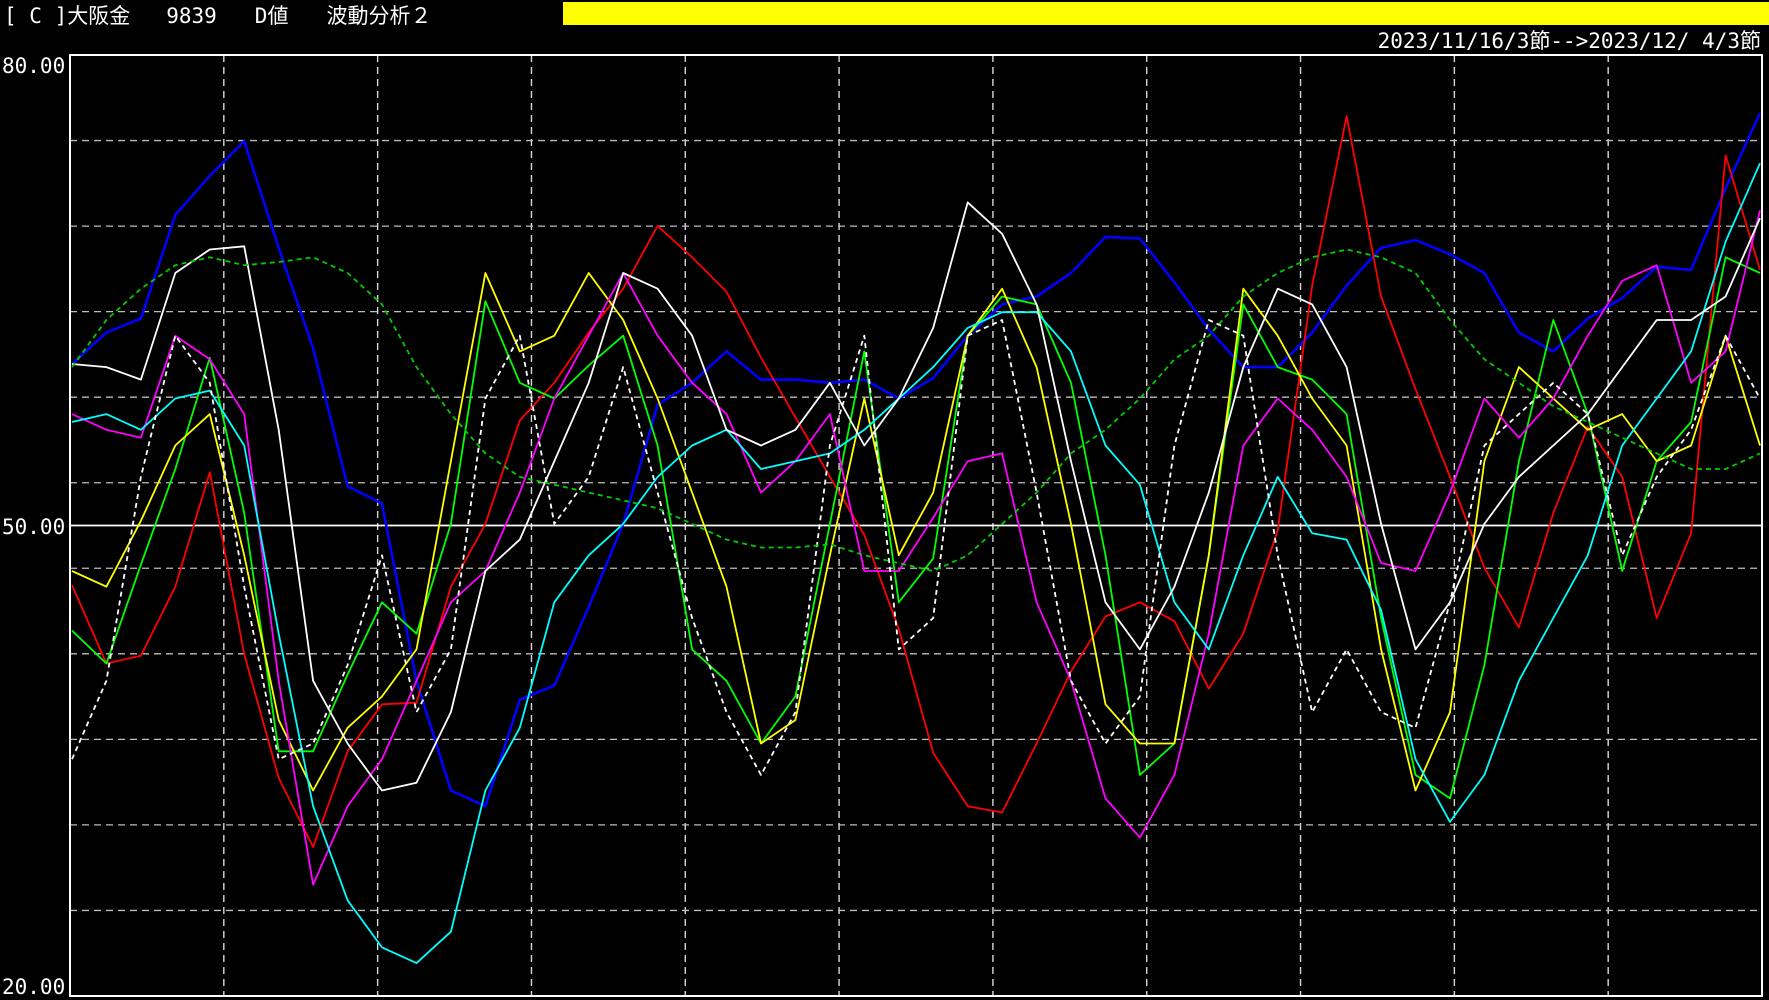 The height and width of the screenshot is (1000, 1769). I want to click on y-tick-label-bottom: 20.00, so click(33, 987).